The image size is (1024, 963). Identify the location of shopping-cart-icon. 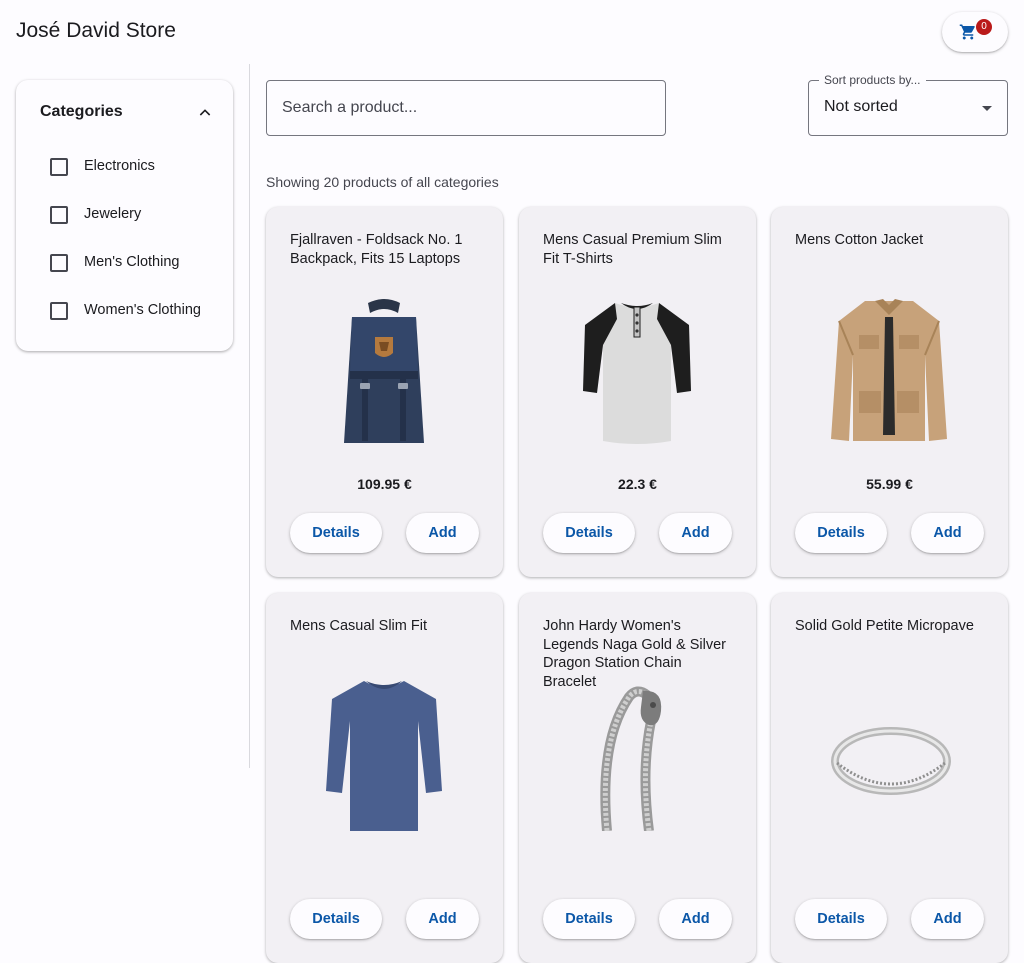
(967, 32).